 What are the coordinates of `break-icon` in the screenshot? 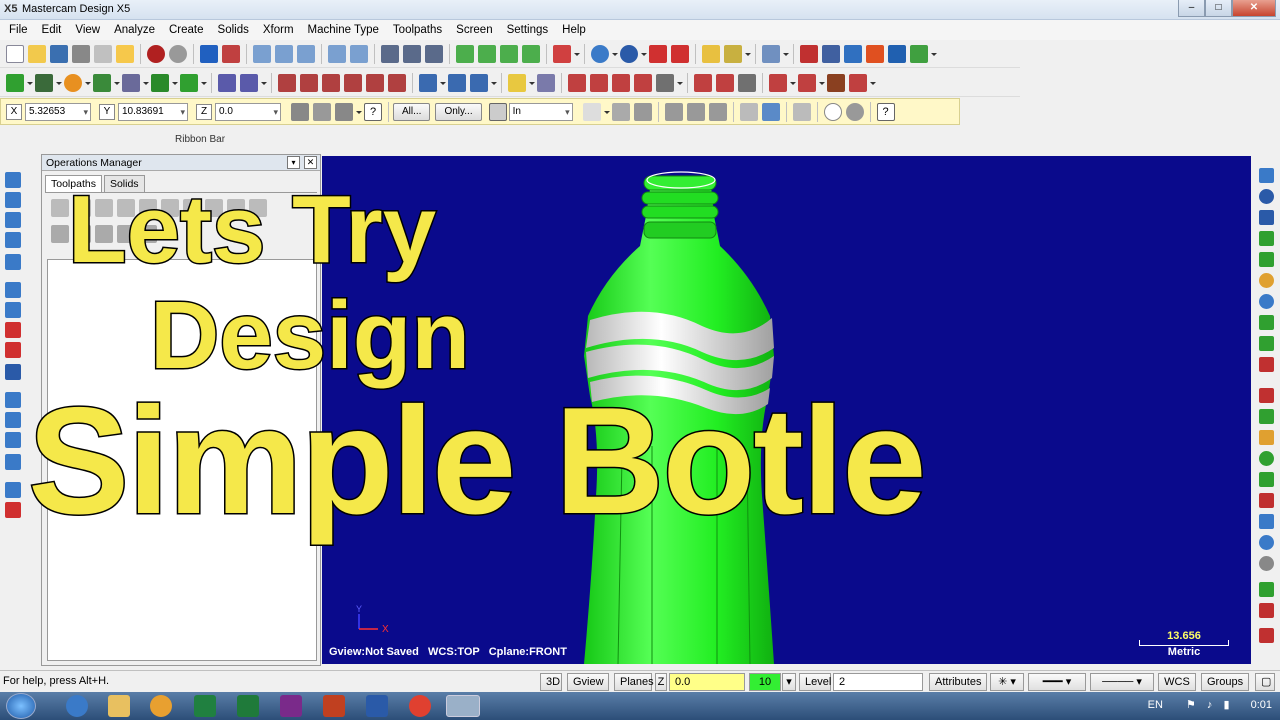 It's located at (375, 82).